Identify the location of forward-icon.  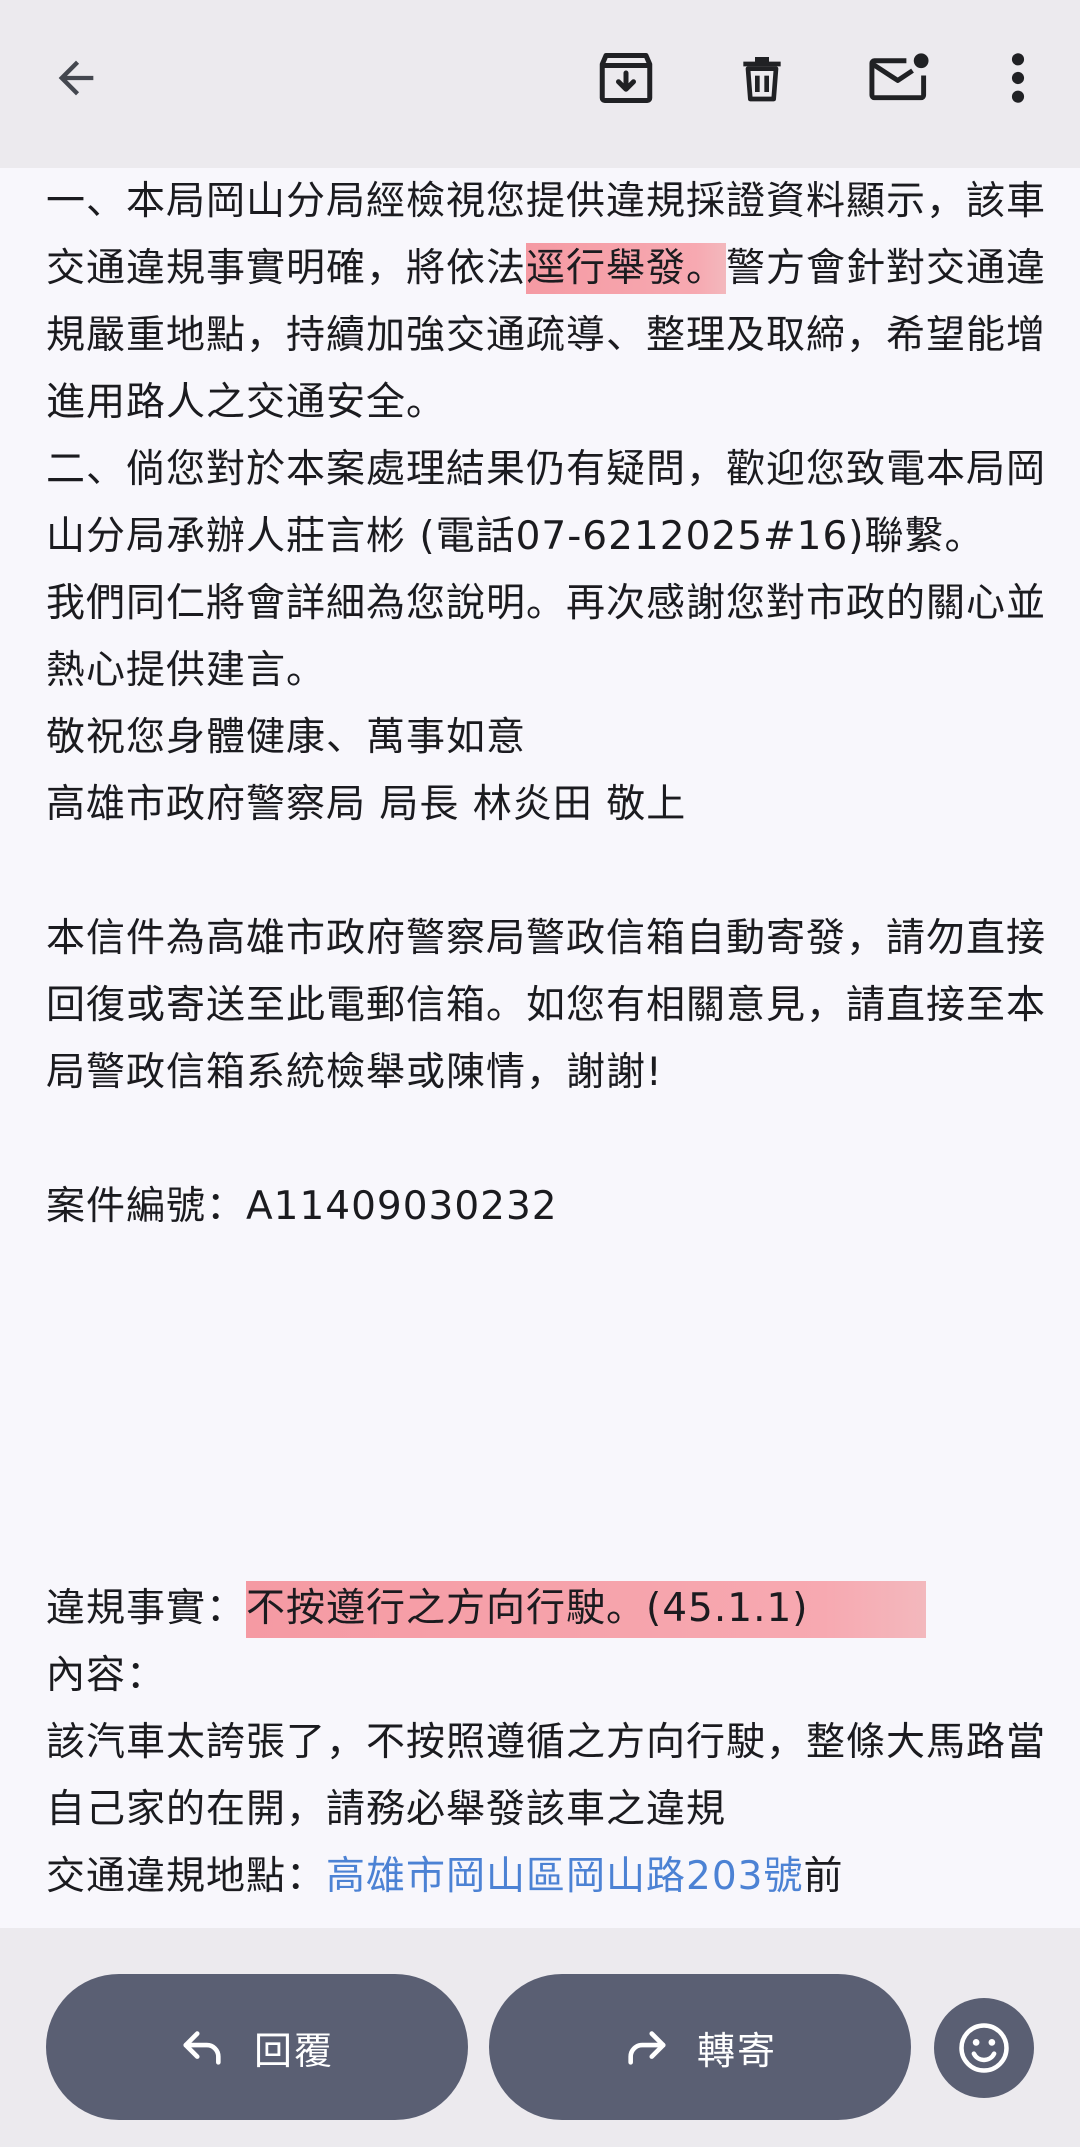
(647, 2048).